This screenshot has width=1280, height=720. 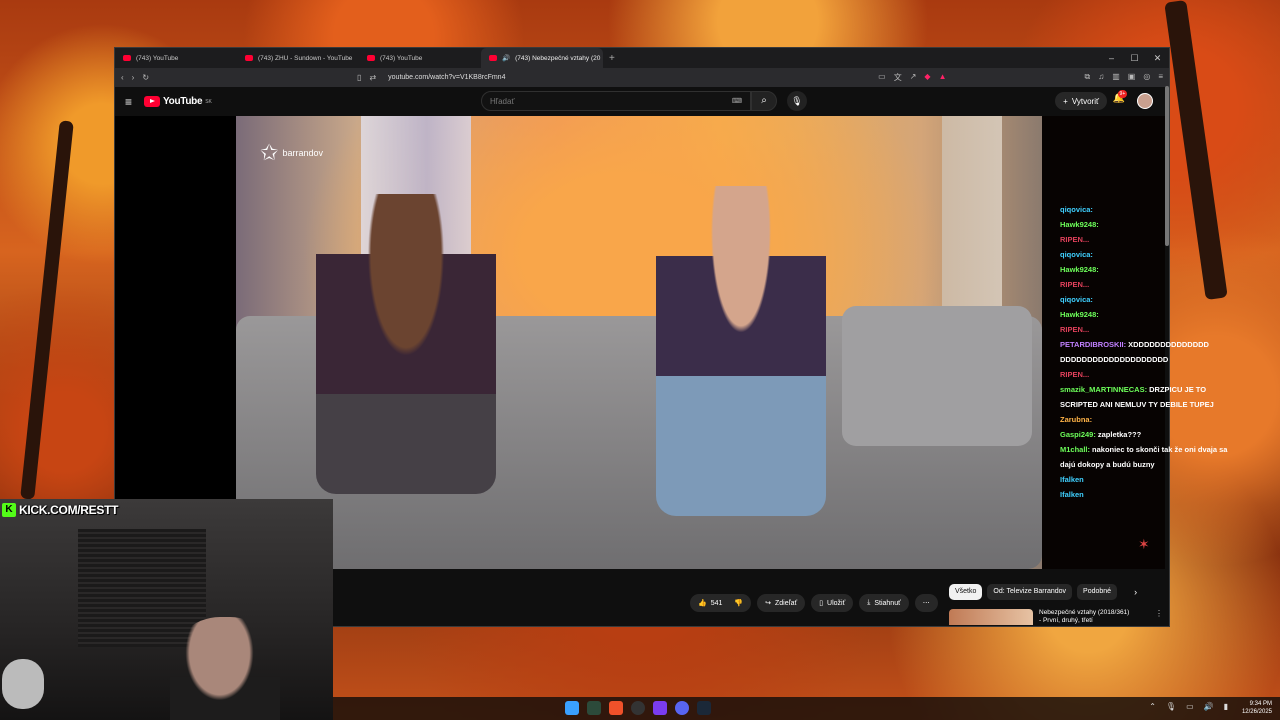 I want to click on scrollbar, so click(x=1167, y=166).